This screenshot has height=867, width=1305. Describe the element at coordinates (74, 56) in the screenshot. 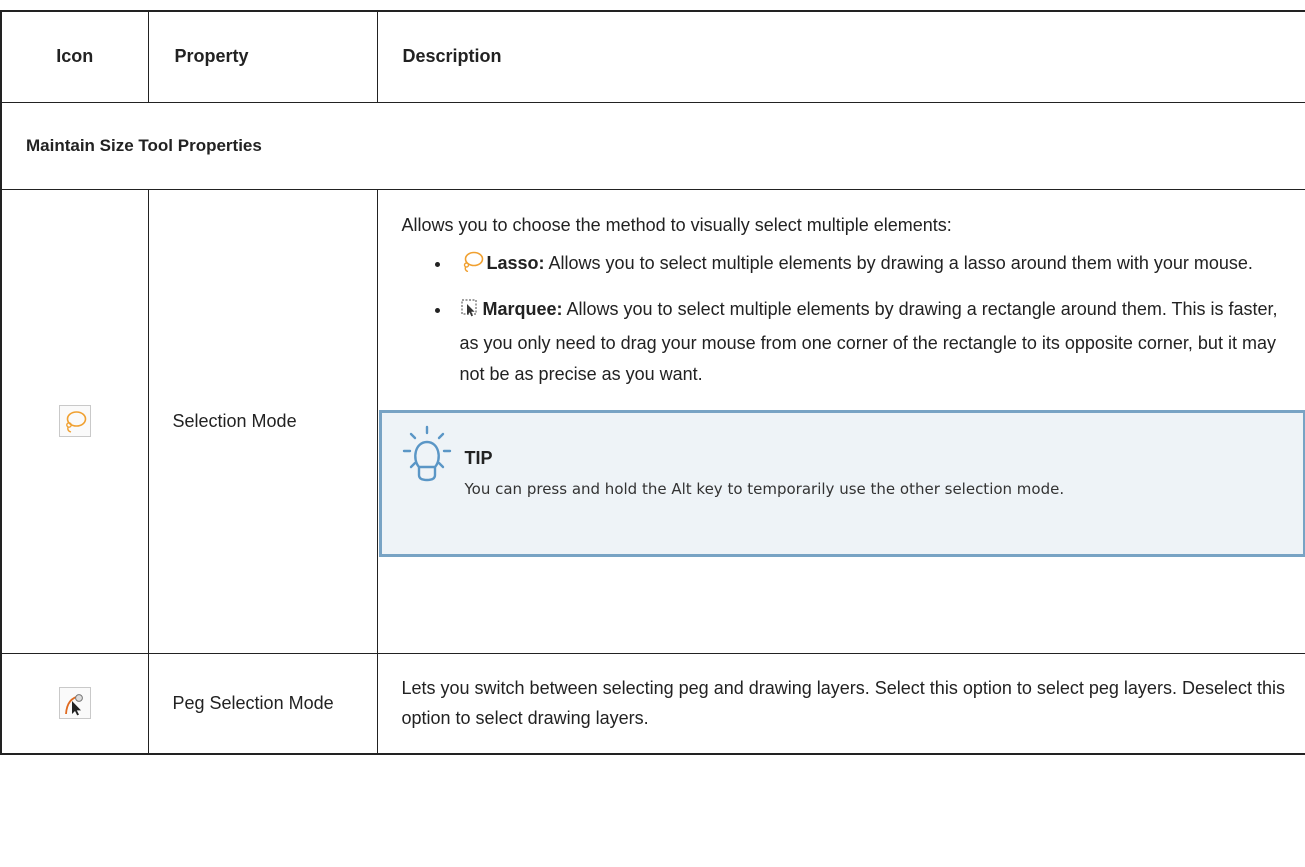

I see `header-icon: Icon` at that location.